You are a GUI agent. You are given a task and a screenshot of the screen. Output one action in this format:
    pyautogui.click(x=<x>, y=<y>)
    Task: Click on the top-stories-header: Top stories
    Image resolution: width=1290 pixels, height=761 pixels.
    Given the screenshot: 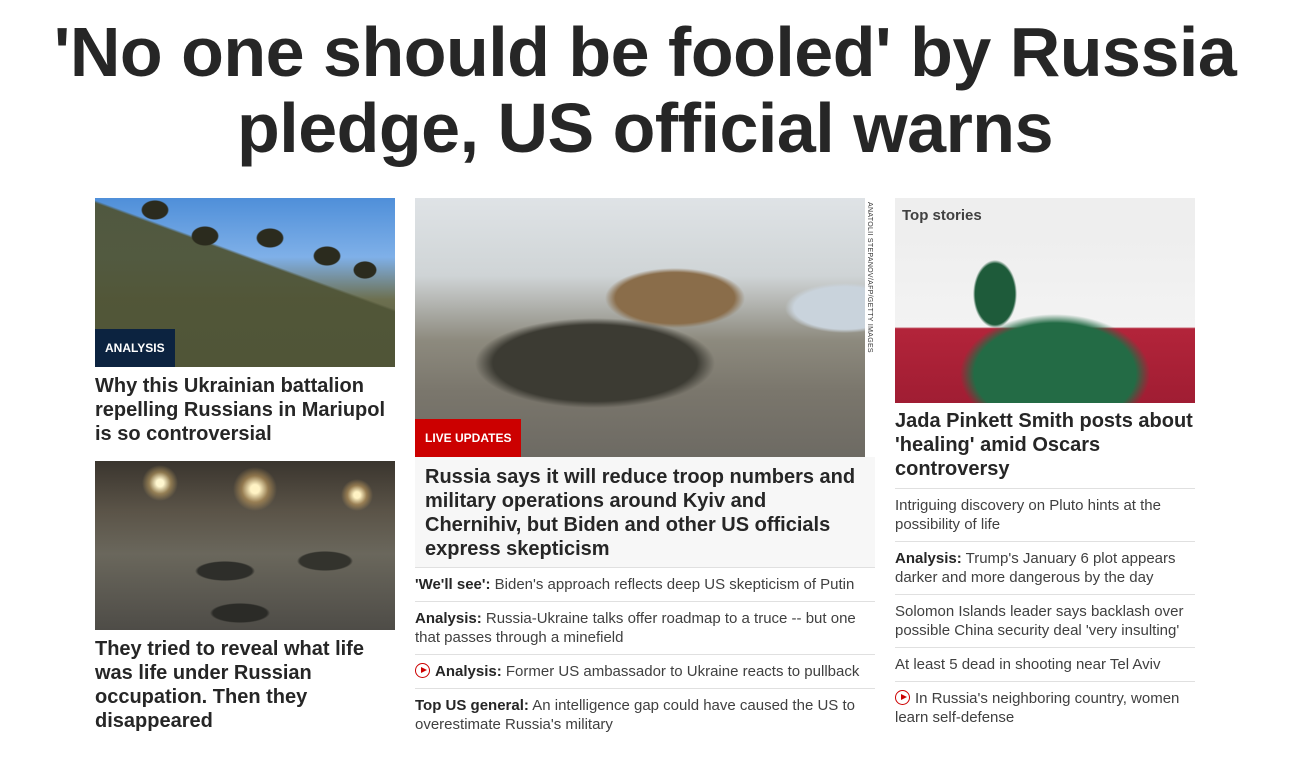 What is the action you would take?
    pyautogui.click(x=1045, y=216)
    